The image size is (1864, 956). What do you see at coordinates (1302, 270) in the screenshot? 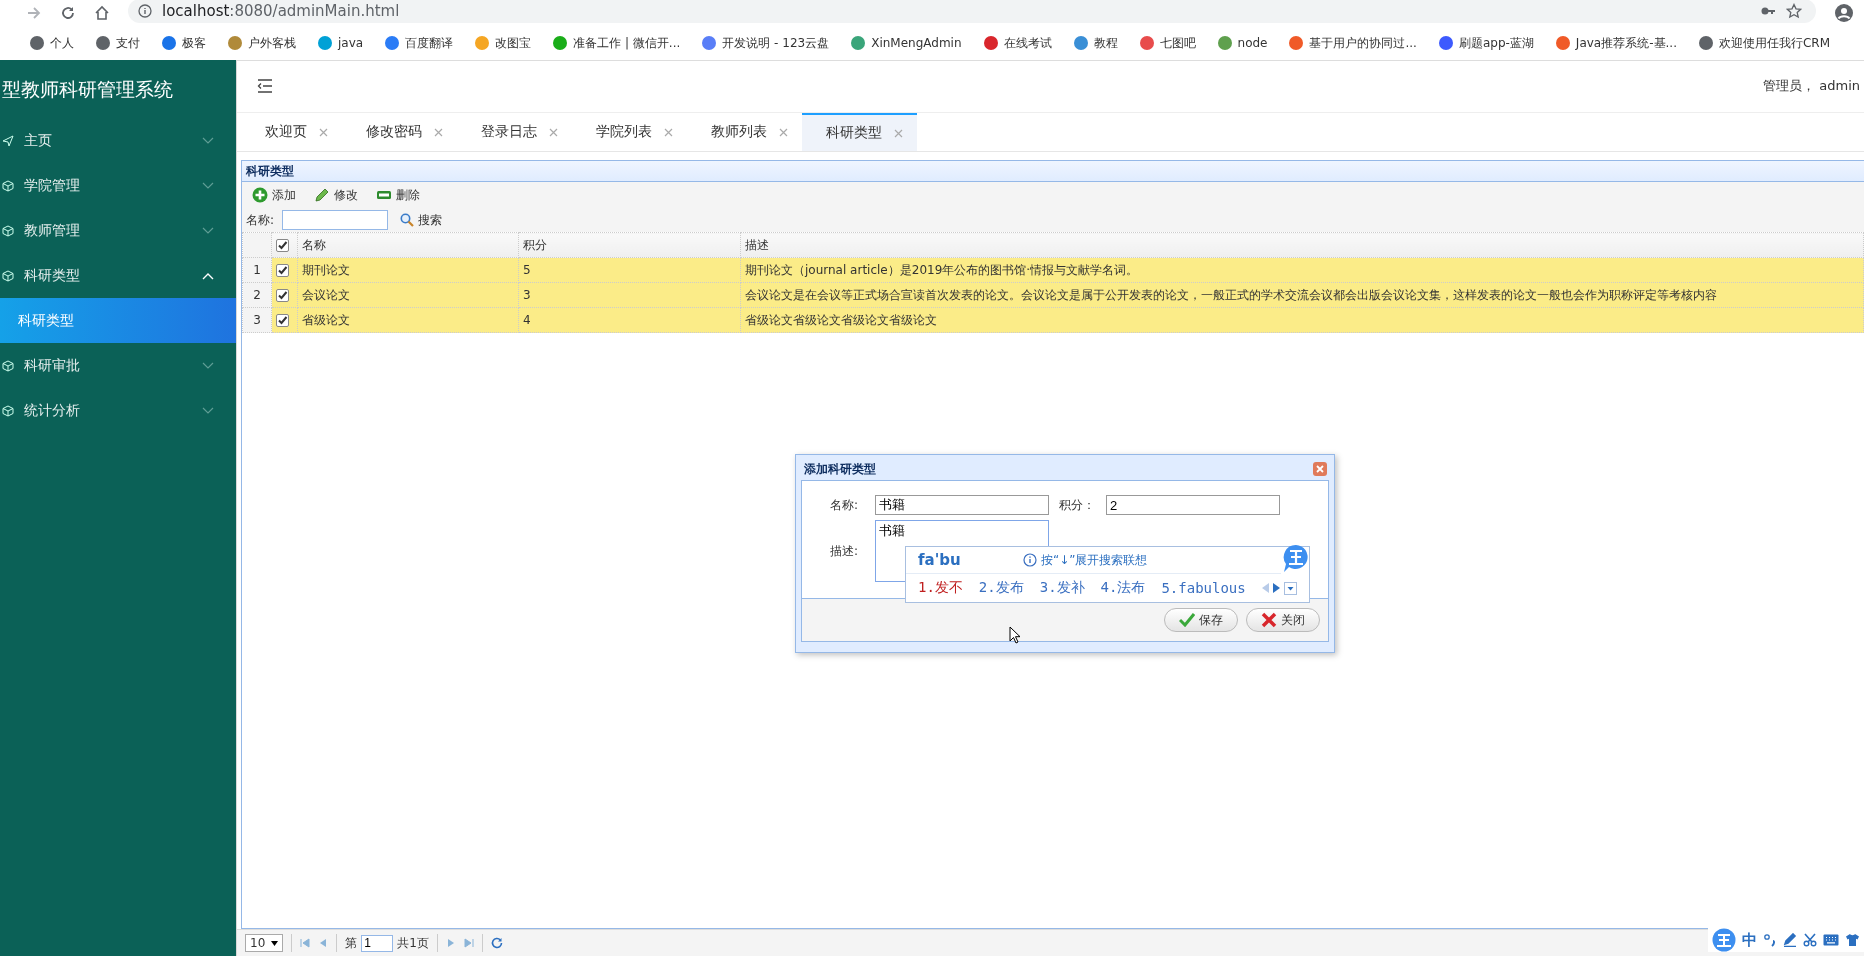
I see `table-cell: 期刊论文（journal article）是2019年公布的图书馆·情报与文献学名词。` at bounding box center [1302, 270].